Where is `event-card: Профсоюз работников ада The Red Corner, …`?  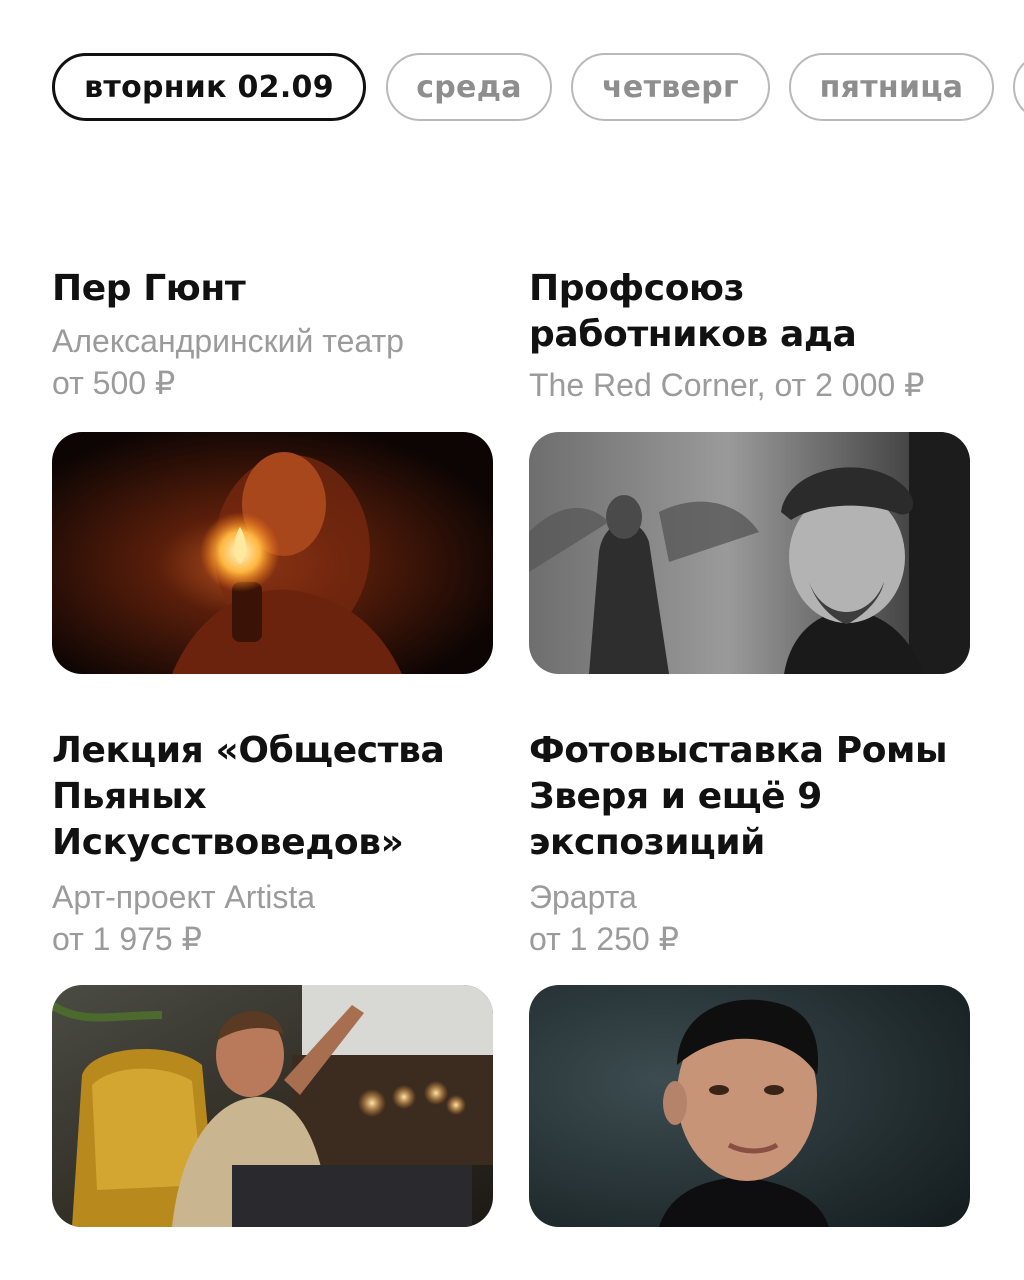 event-card: Профсоюз работников ада The Red Corner, … is located at coordinates (750, 470).